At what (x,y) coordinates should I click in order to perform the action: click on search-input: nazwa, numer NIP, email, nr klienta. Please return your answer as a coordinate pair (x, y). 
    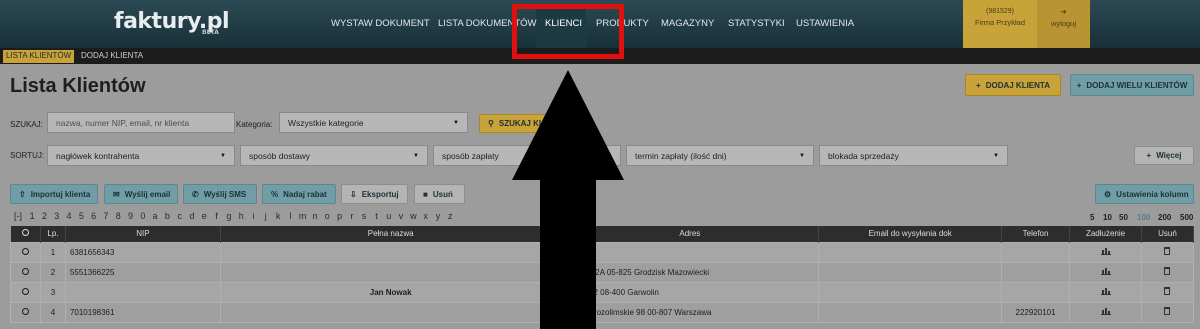
    Looking at the image, I should click on (141, 122).